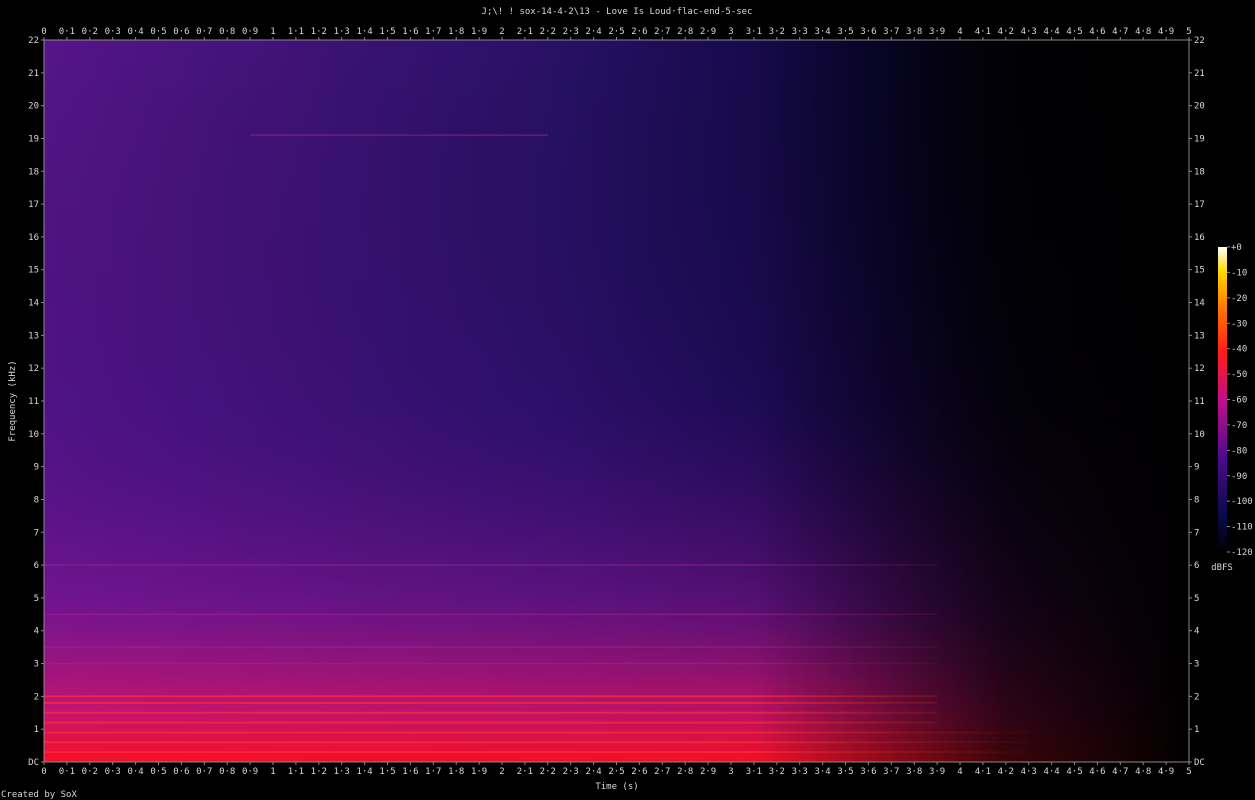  What do you see at coordinates (272, 772) in the screenshot?
I see `x-tick-label-bottom: 1` at bounding box center [272, 772].